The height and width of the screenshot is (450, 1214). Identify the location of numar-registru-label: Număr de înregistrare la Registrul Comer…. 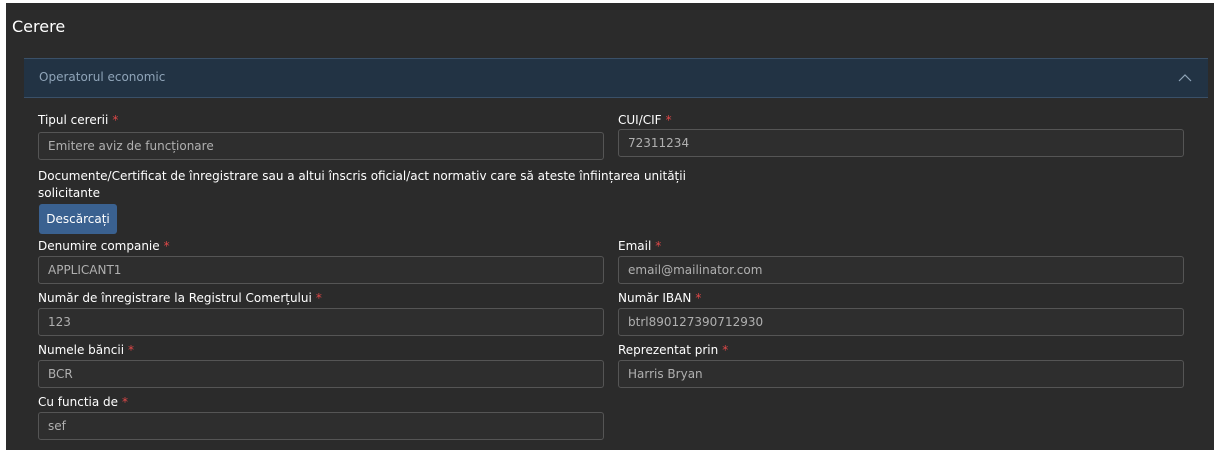
(180, 298).